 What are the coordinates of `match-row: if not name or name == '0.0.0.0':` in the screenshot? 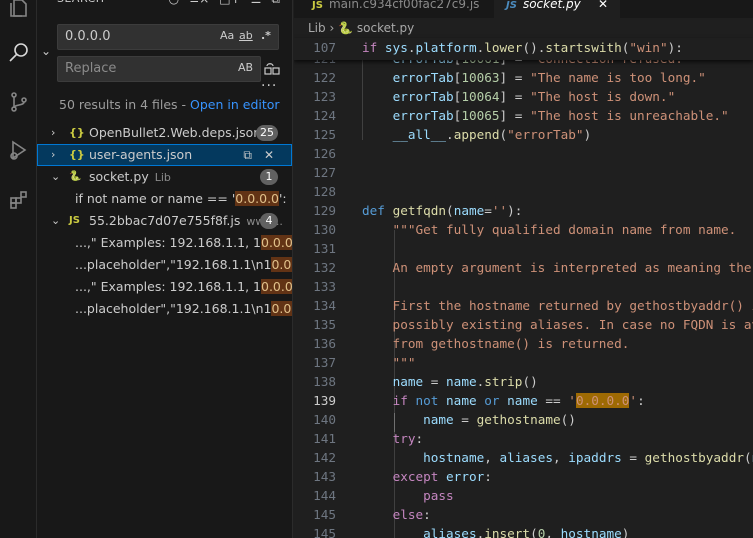 It's located at (164, 199).